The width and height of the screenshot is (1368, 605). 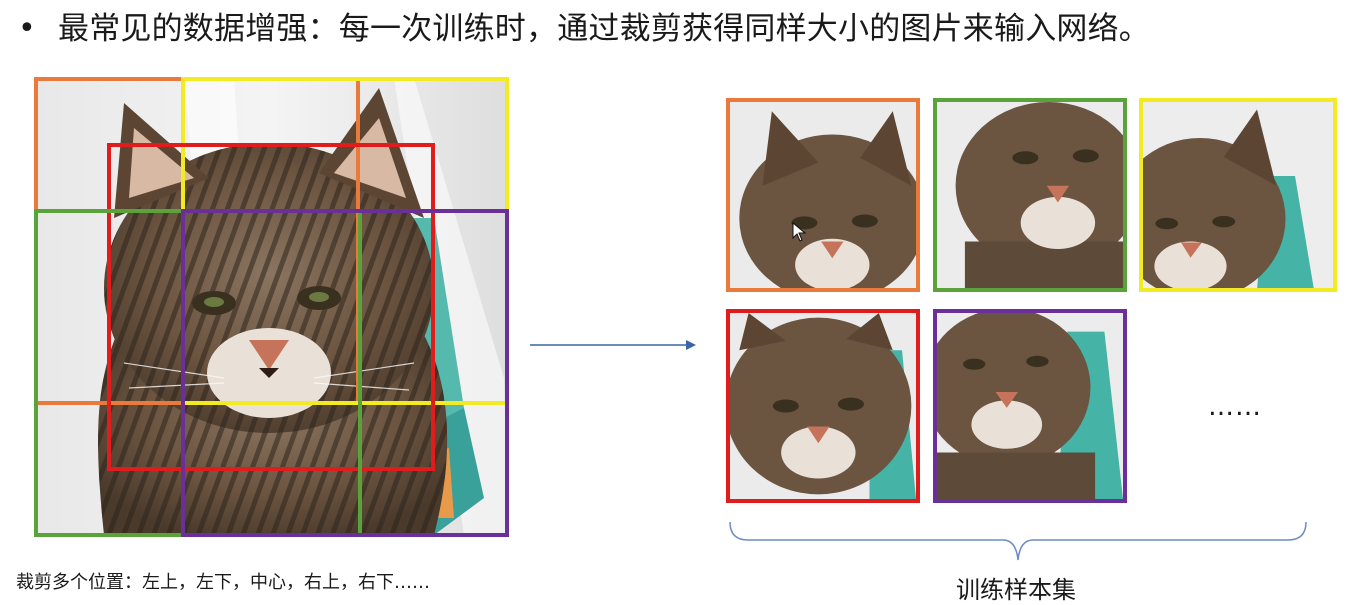 I want to click on sample-top-right, so click(x=1238, y=195).